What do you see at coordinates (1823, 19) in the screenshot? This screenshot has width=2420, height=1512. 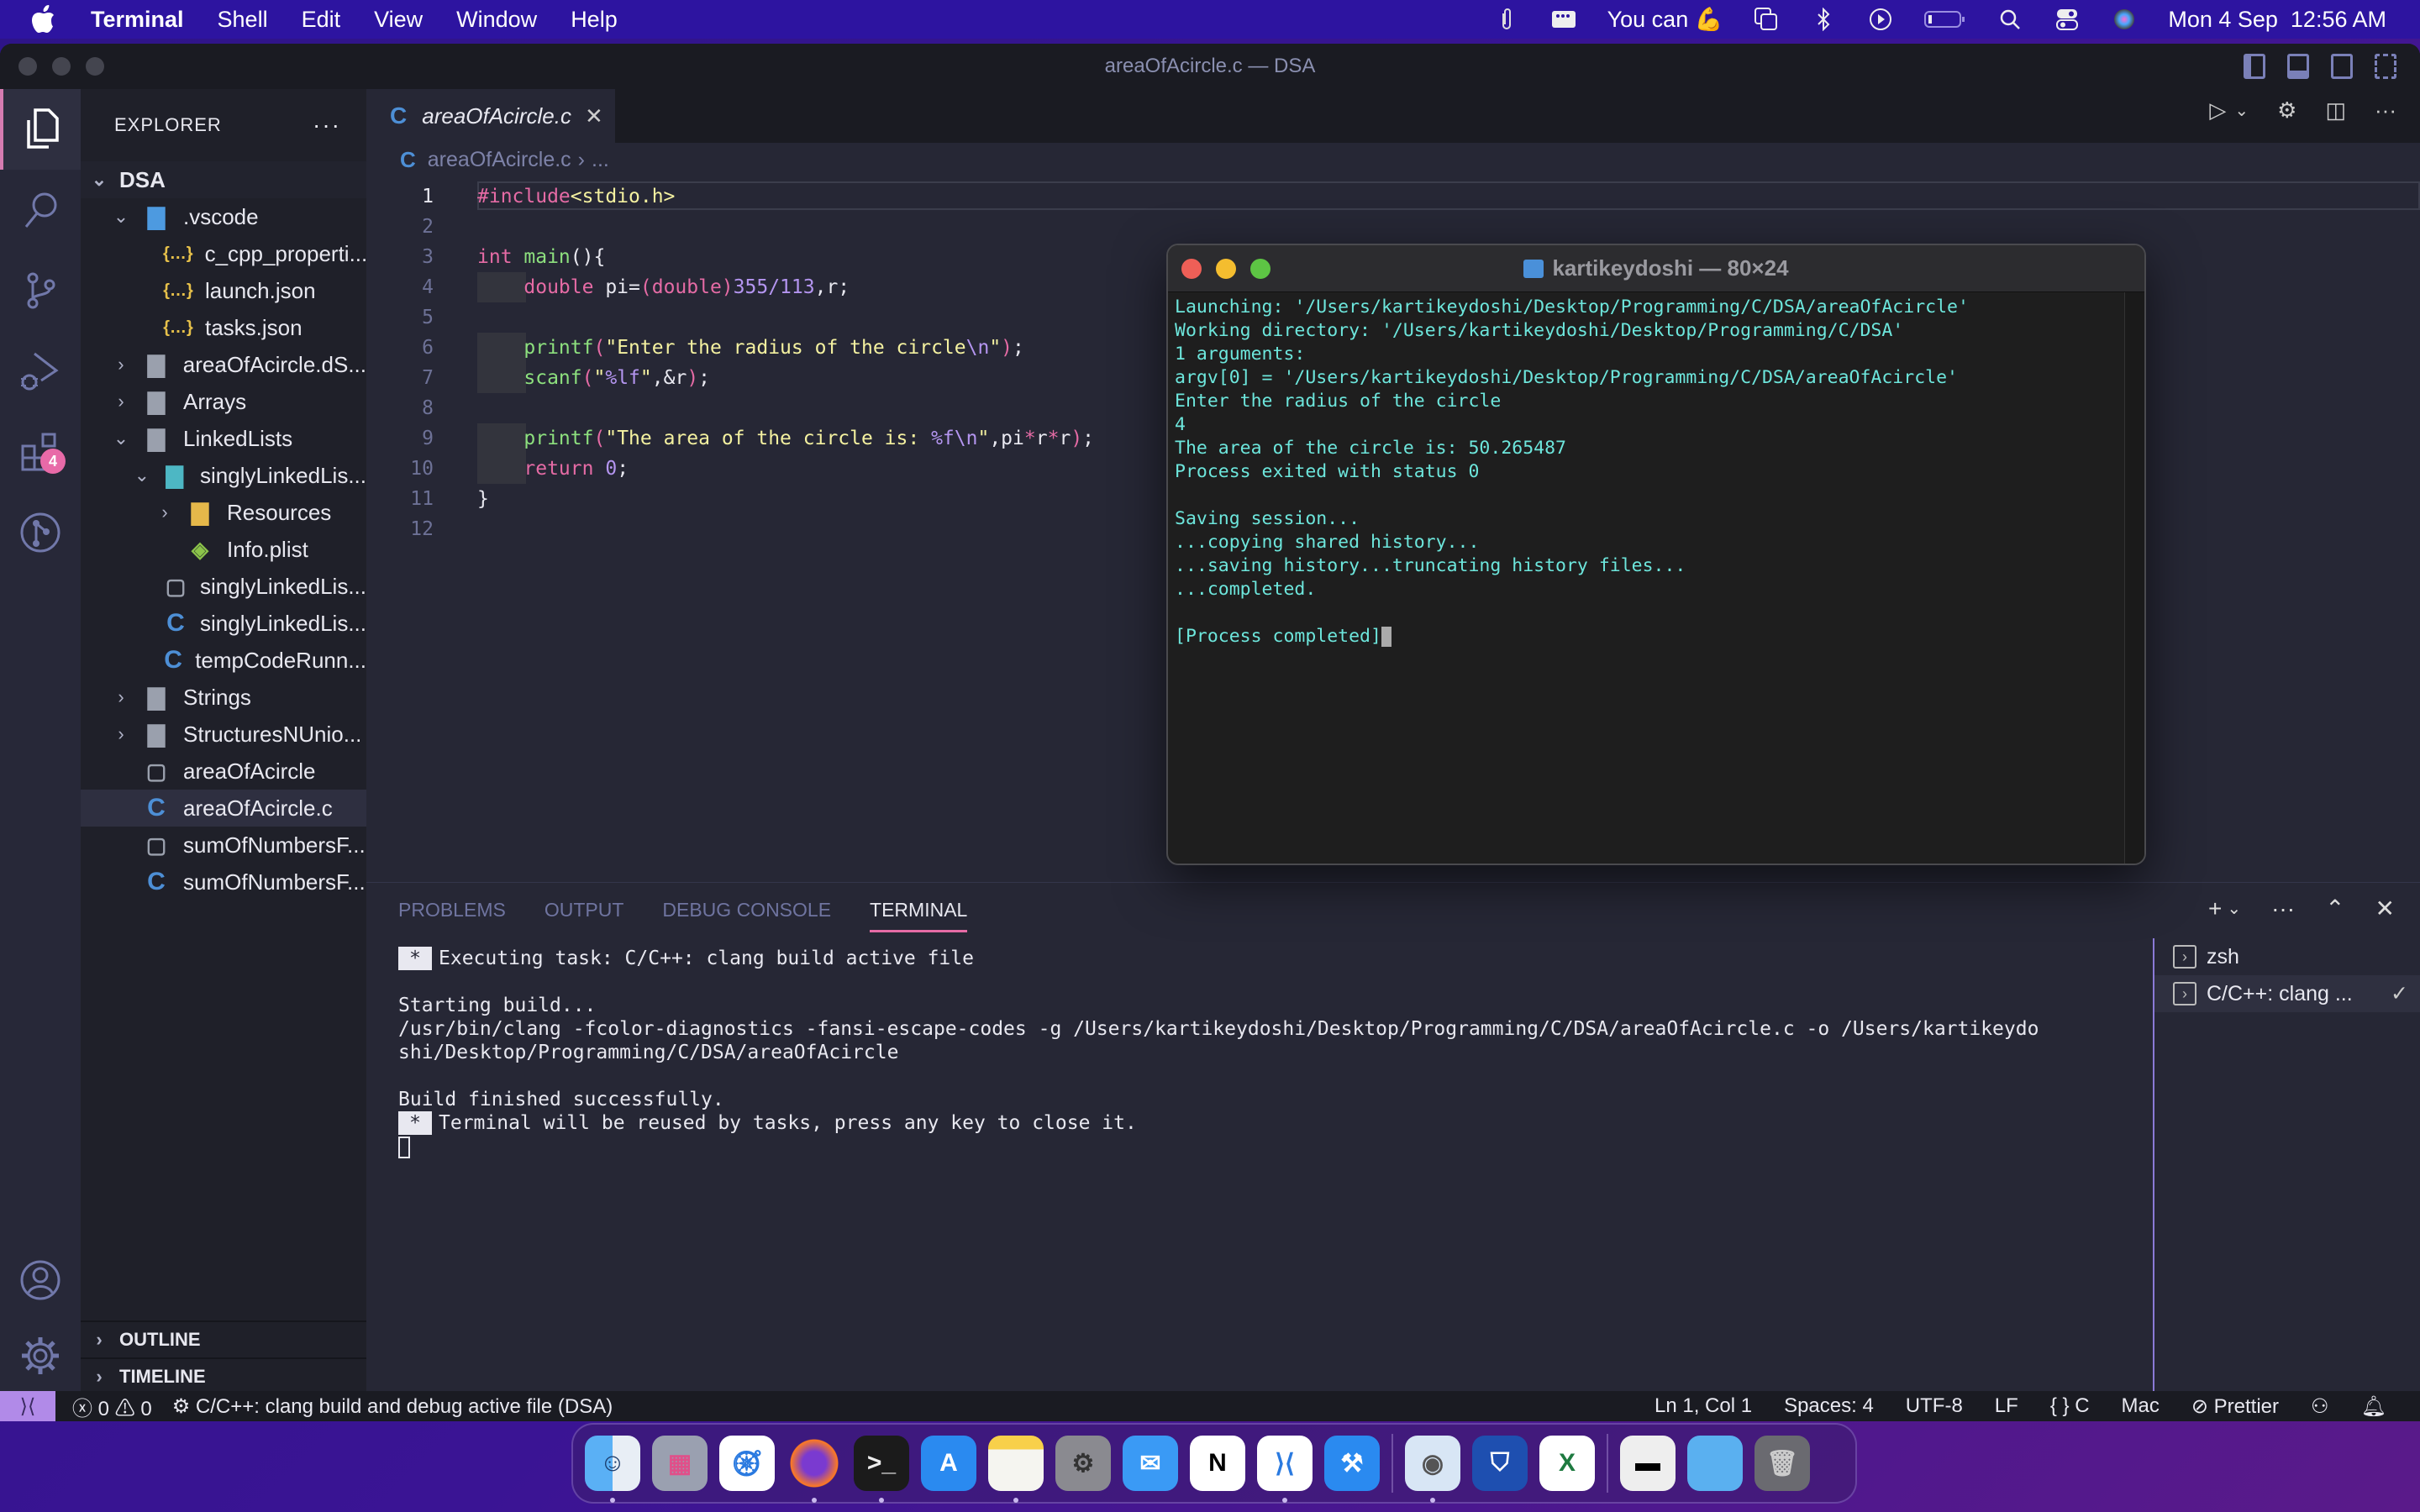 I see `bluetooth-icon` at bounding box center [1823, 19].